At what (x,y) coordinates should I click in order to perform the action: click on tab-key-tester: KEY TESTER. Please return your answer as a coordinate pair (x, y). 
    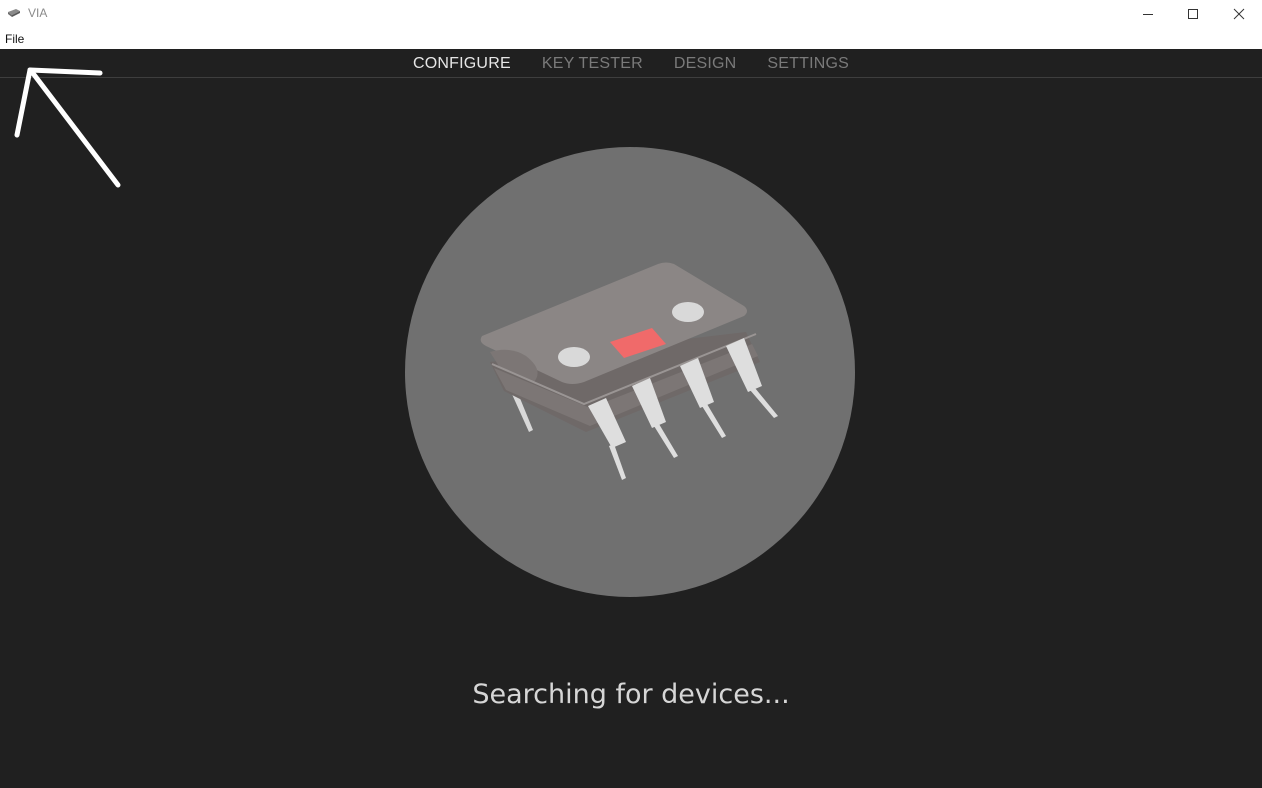
    Looking at the image, I should click on (592, 63).